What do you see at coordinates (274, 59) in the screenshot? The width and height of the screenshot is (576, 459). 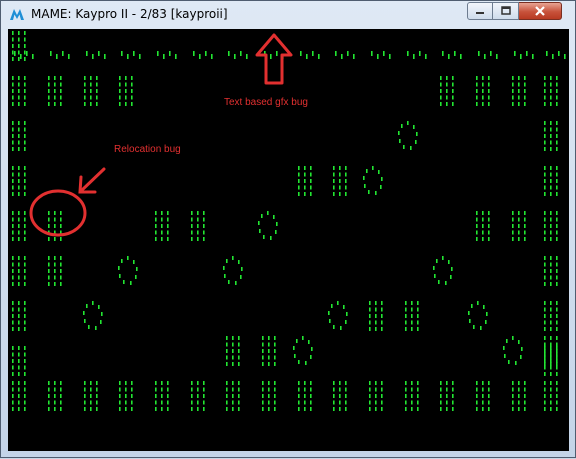 I see `up-arrow-icon` at bounding box center [274, 59].